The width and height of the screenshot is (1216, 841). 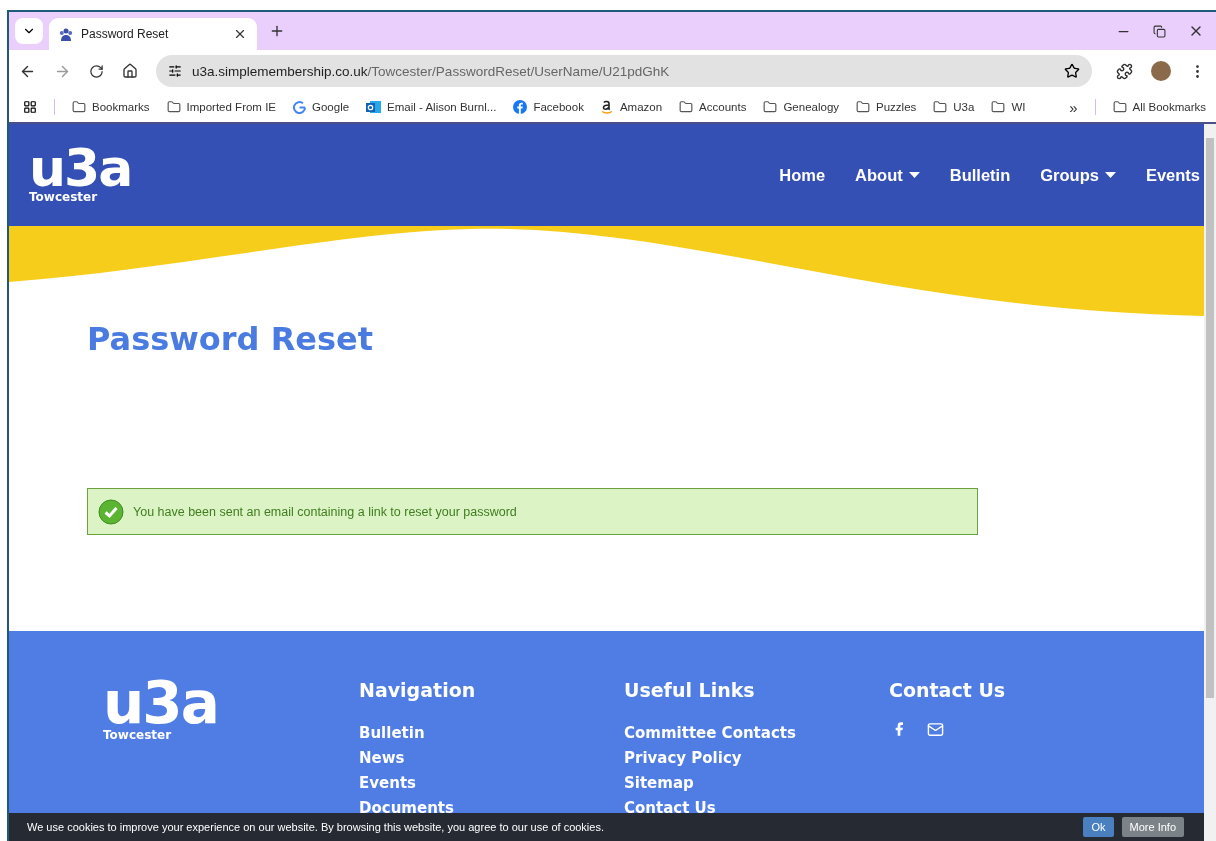 What do you see at coordinates (1073, 107) in the screenshot?
I see `more-bookmarks: »` at bounding box center [1073, 107].